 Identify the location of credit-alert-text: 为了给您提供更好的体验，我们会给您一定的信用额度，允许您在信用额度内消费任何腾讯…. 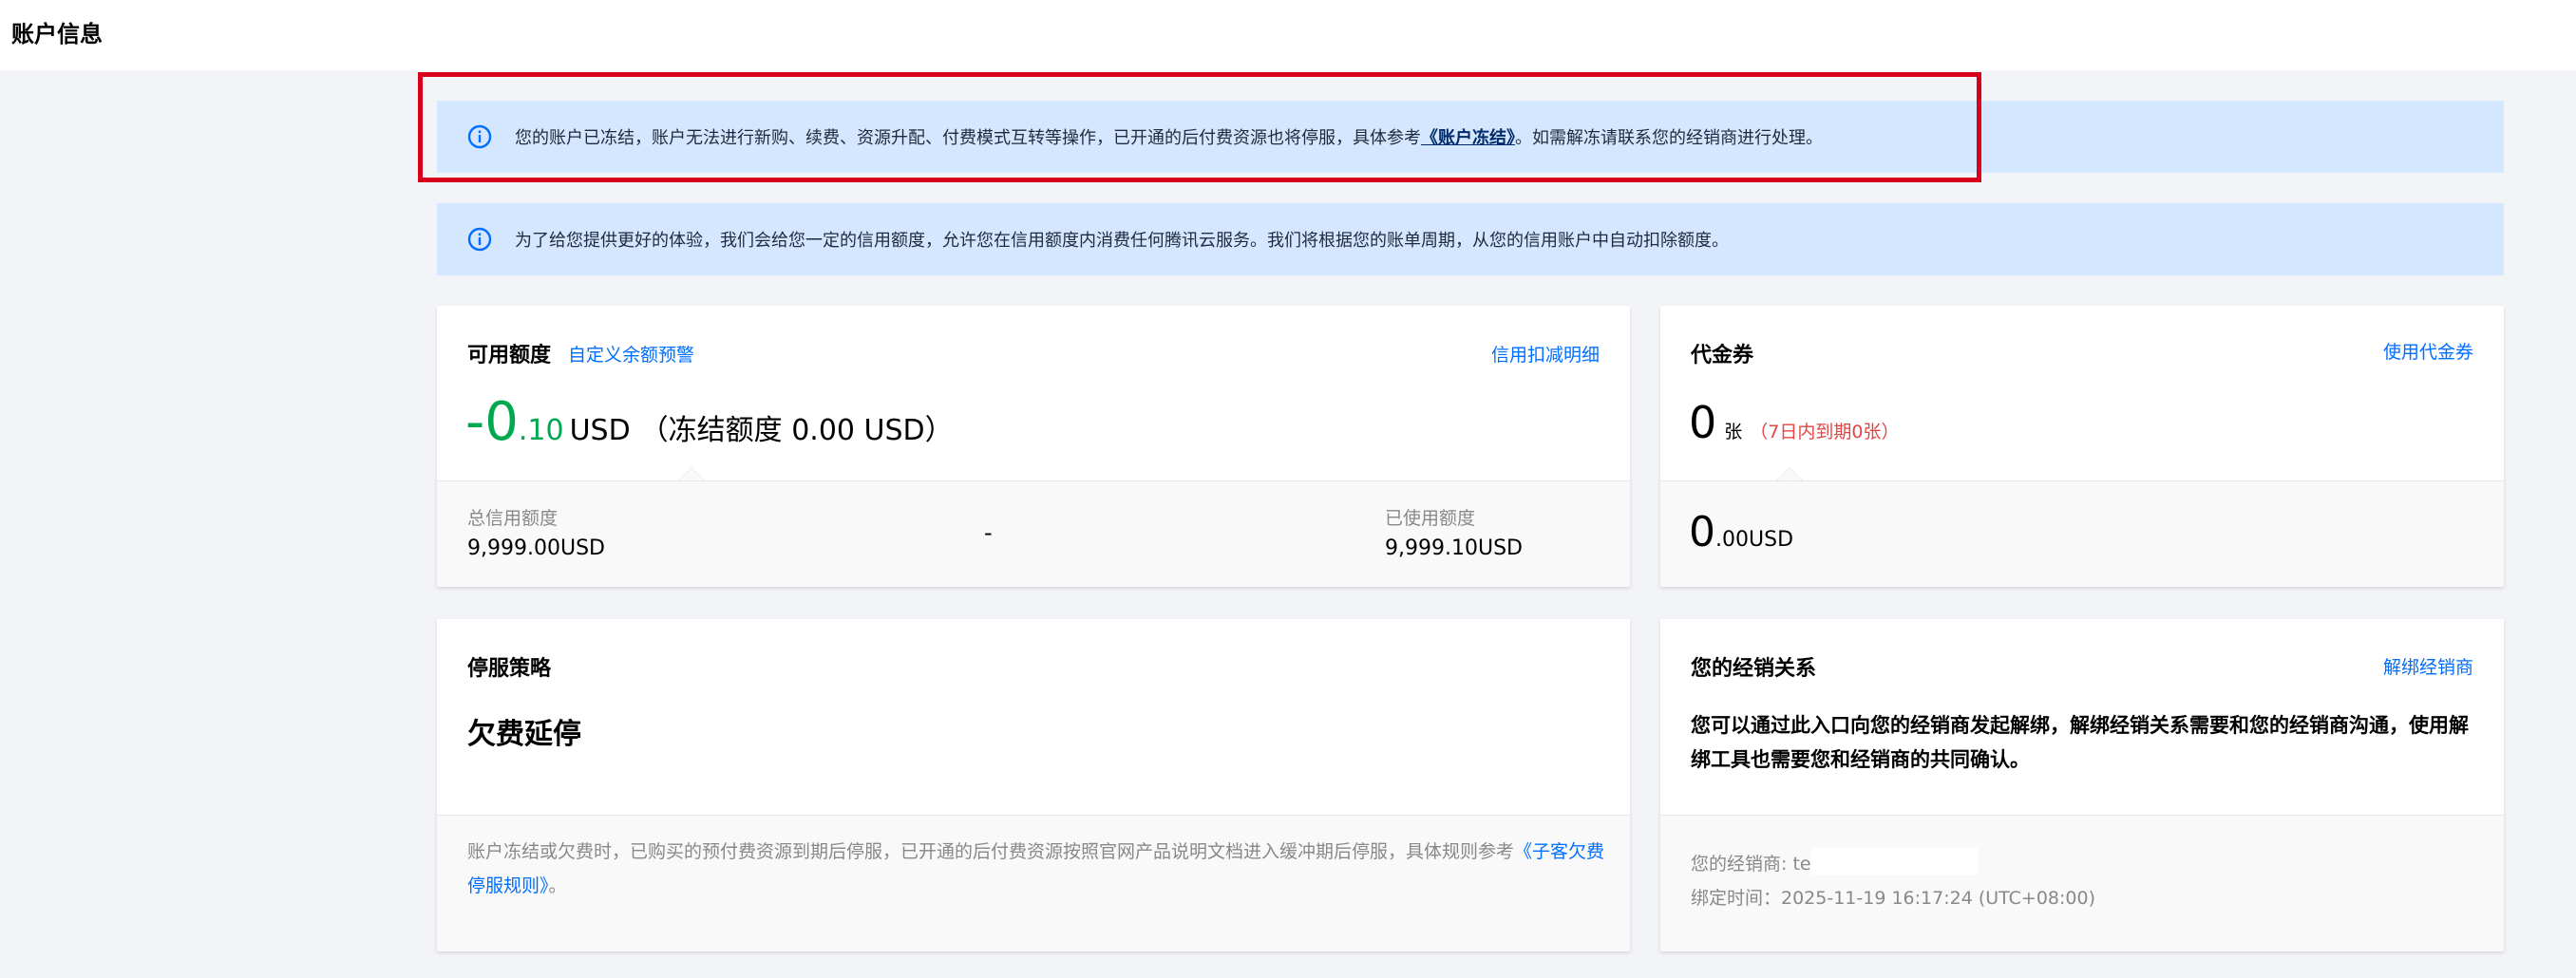
(1122, 241).